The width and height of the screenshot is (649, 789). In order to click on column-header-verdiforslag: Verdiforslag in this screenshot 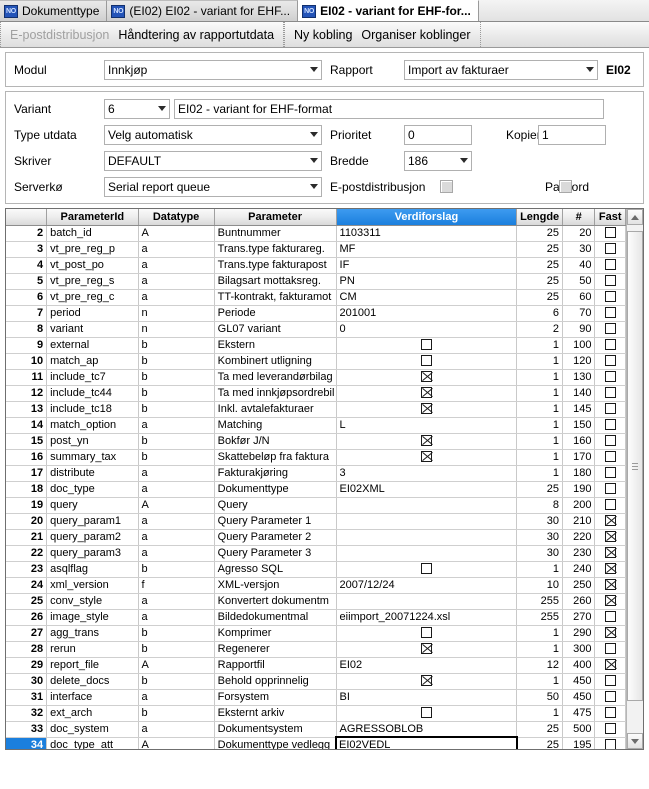, I will do `click(427, 217)`.